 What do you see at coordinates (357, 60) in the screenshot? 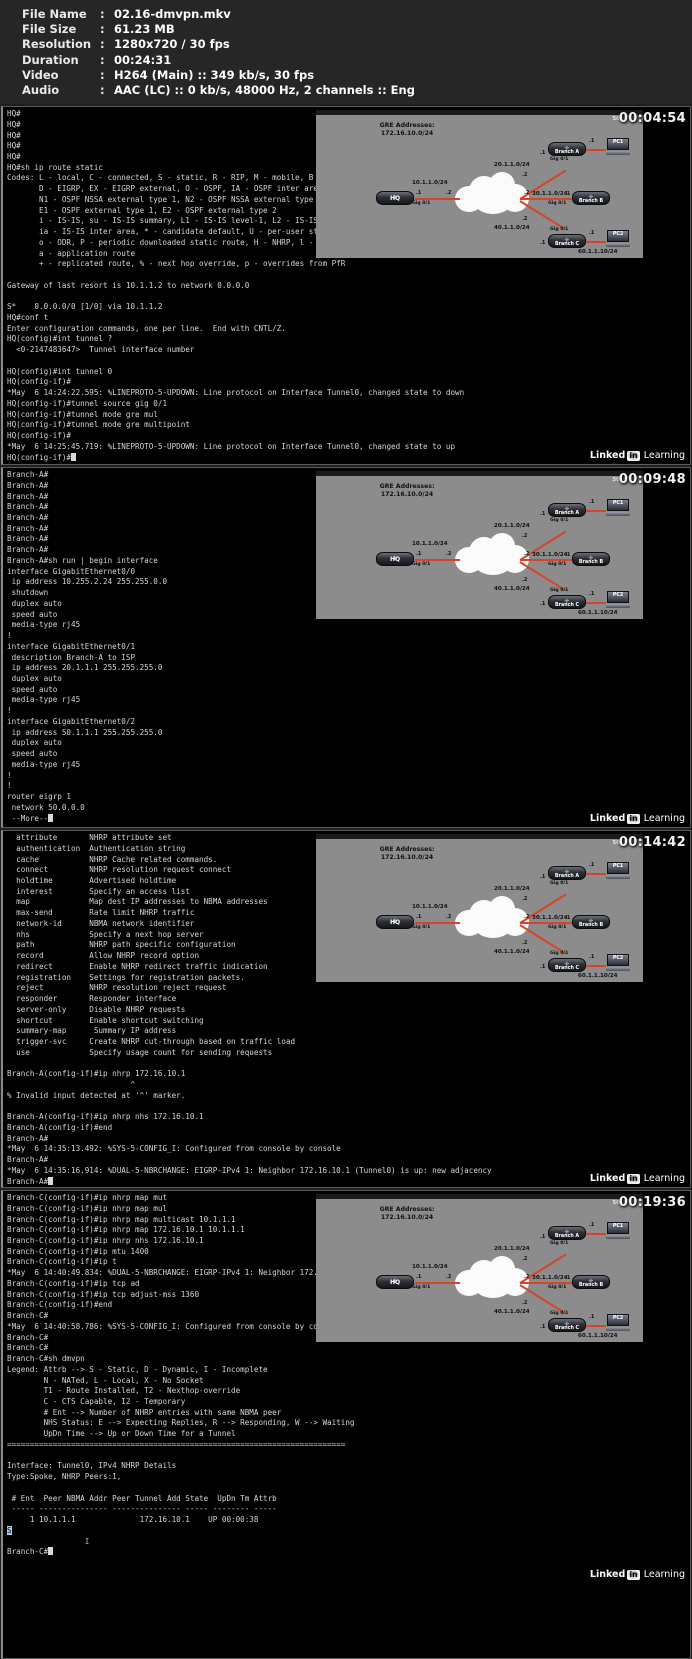
I see `metadata-row: Duration : 00:24:31` at bounding box center [357, 60].